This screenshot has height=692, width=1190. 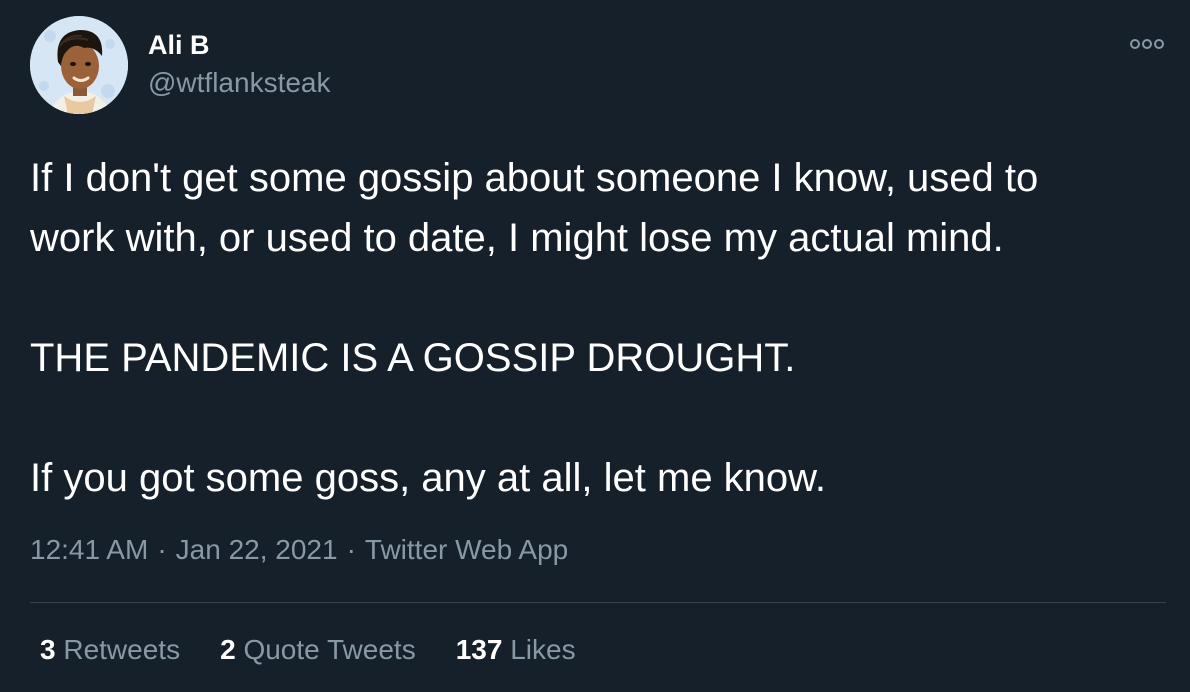 I want to click on retweets-stat: 3 Retweets, so click(x=110, y=650).